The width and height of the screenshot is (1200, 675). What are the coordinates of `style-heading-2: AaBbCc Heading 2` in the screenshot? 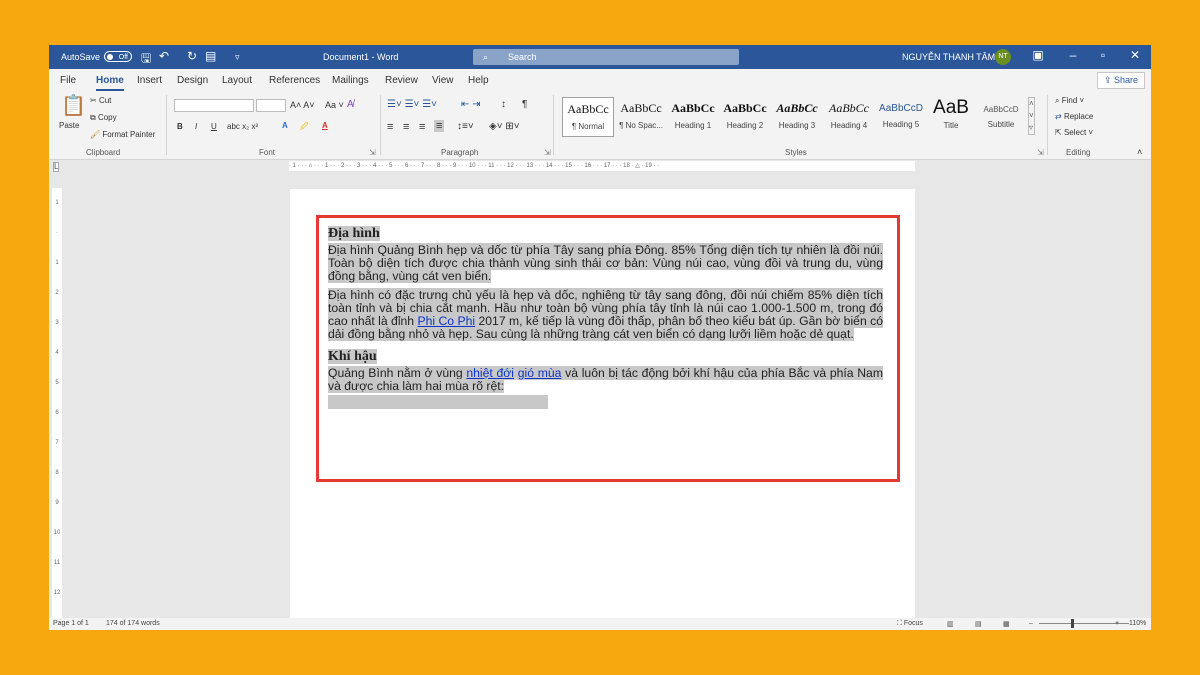 It's located at (745, 117).